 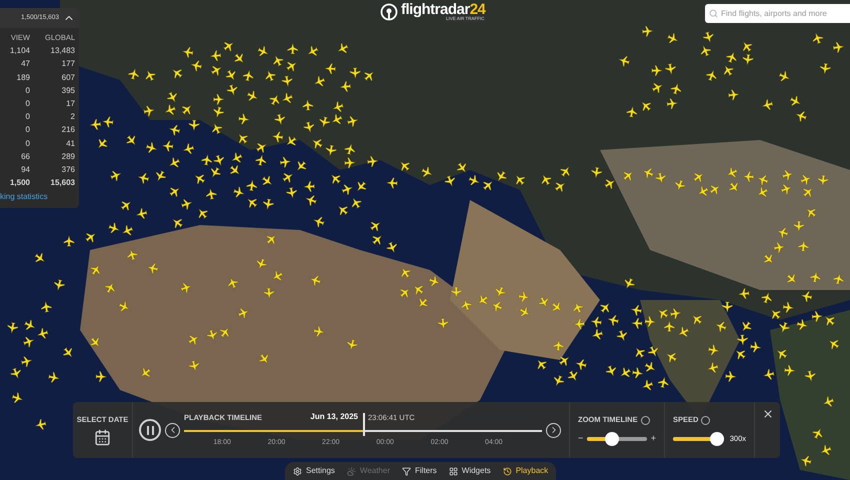 What do you see at coordinates (23, 78) in the screenshot?
I see `table-cell-text: 189` at bounding box center [23, 78].